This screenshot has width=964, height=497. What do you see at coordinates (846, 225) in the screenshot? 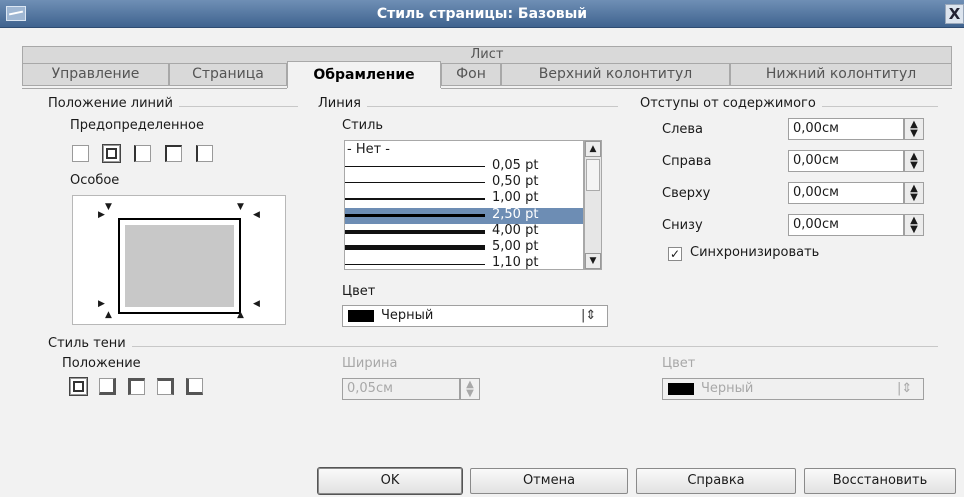
I see `spacing-bottom-field: 0,00см` at bounding box center [846, 225].